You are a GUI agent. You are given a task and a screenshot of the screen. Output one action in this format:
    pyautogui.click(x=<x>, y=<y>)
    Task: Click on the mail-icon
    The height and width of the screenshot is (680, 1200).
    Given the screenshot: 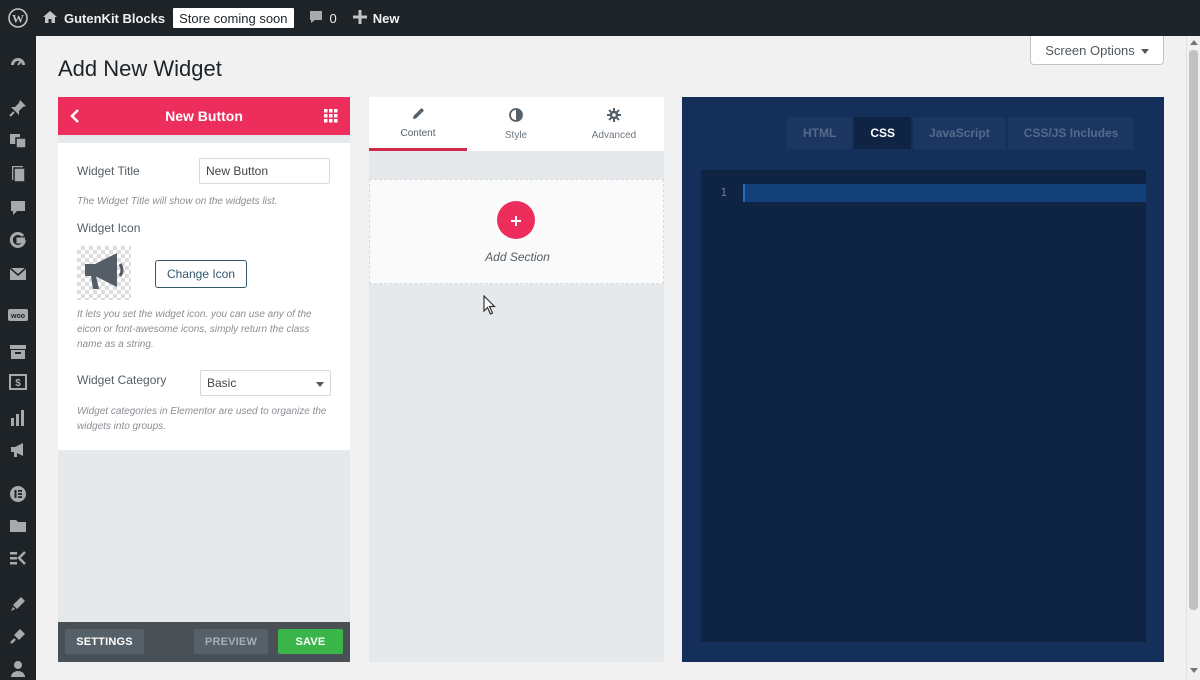 What is the action you would take?
    pyautogui.click(x=18, y=274)
    